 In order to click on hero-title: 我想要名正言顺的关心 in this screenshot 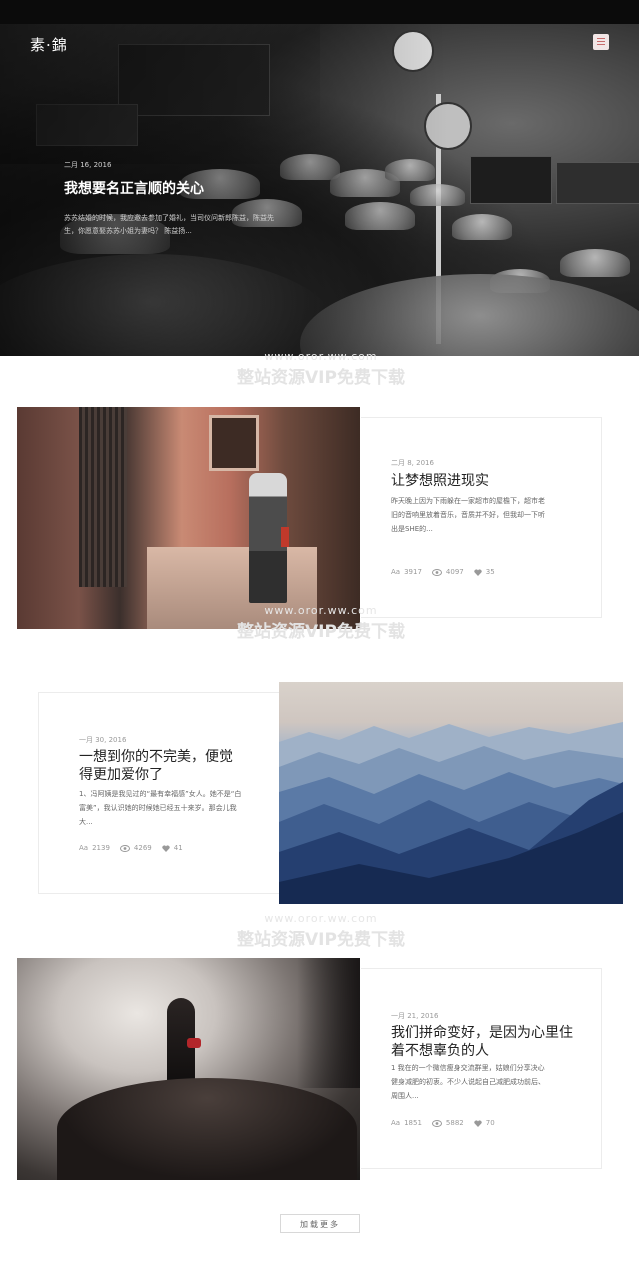, I will do `click(134, 188)`.